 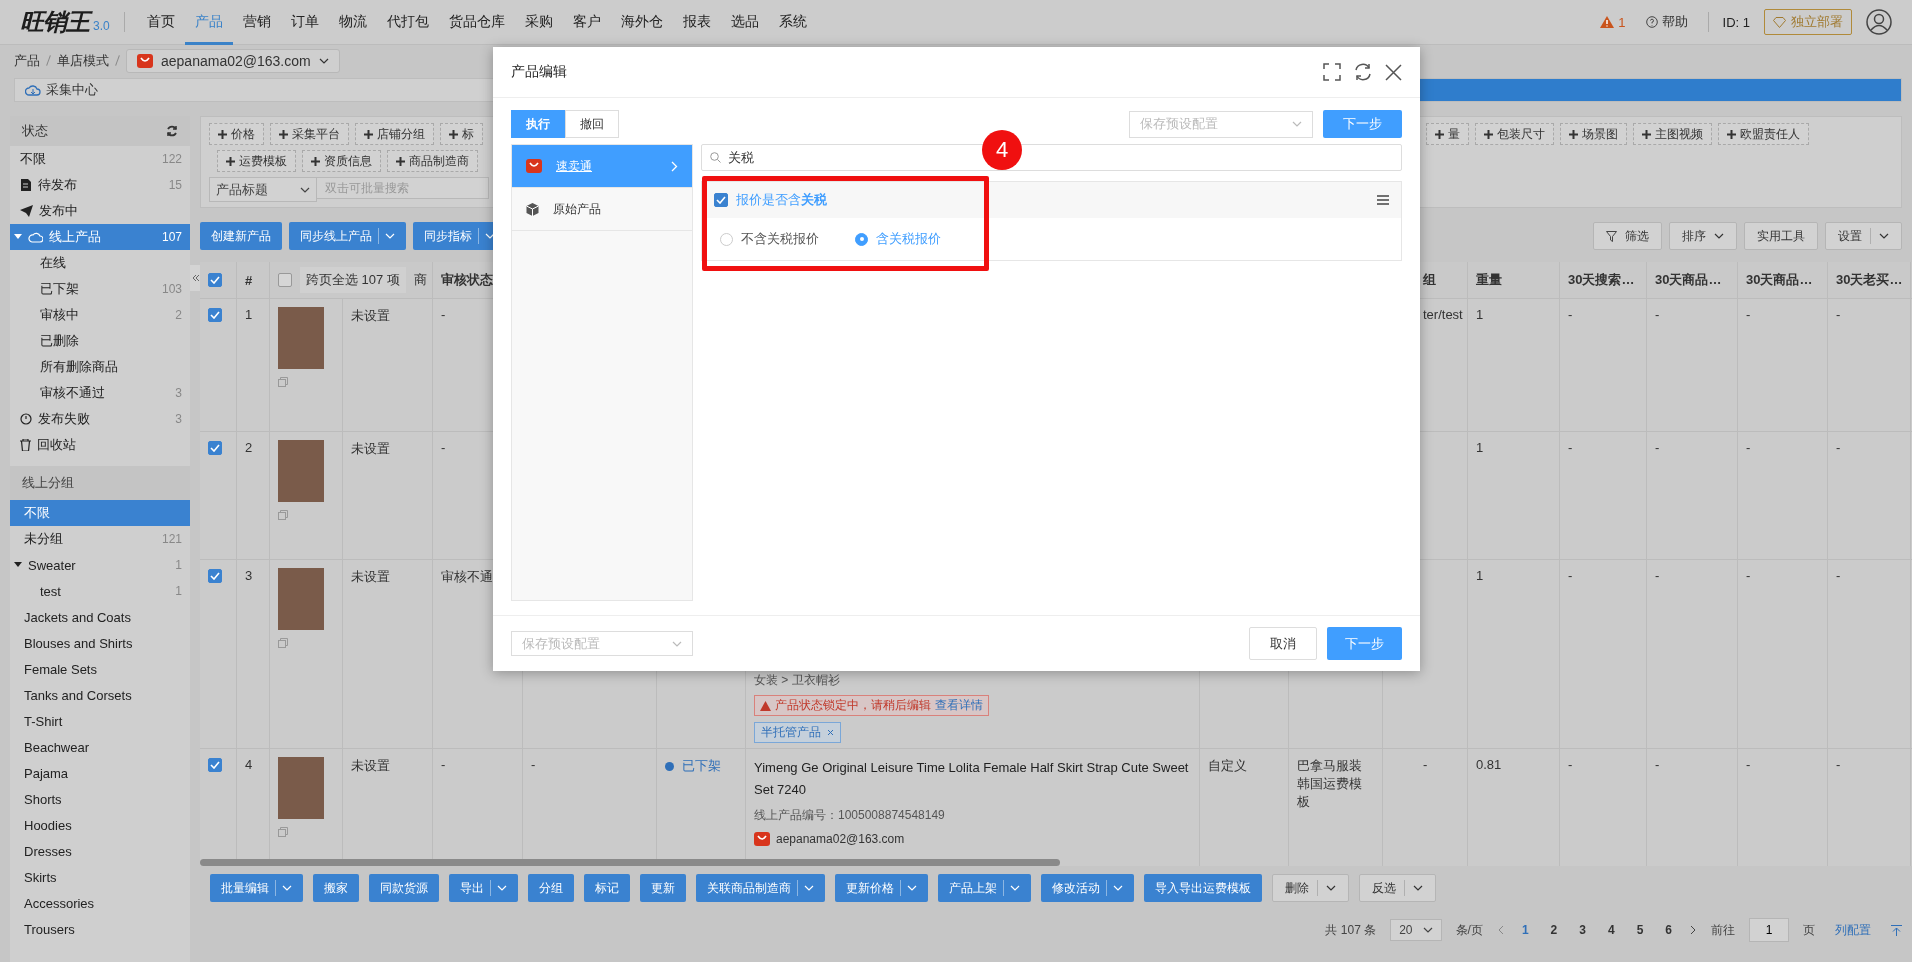 What do you see at coordinates (1666, 22) in the screenshot?
I see `help-link: 帮助` at bounding box center [1666, 22].